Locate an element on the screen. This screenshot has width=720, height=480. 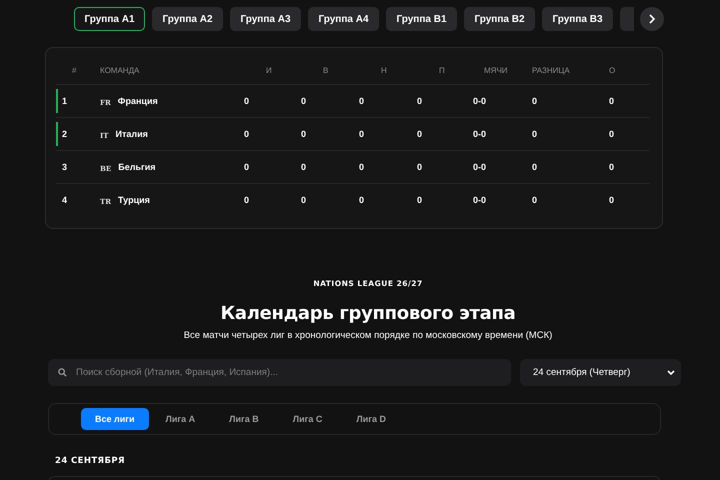
column-header: П is located at coordinates (442, 70).